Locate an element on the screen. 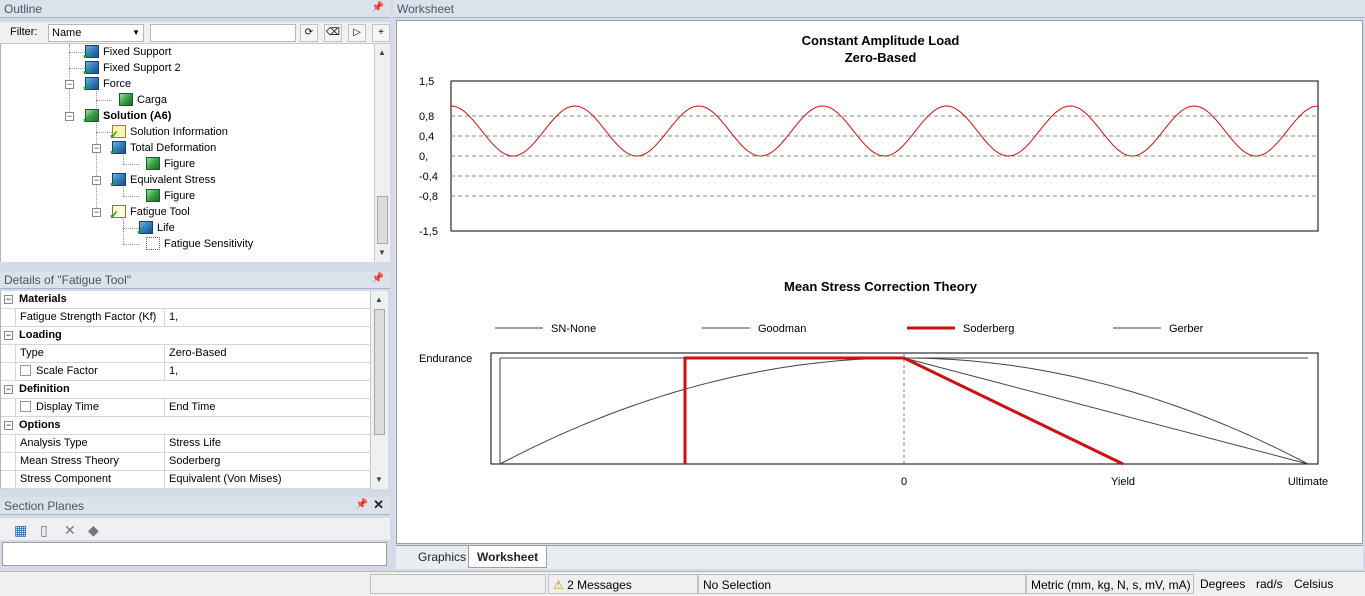  section-planes-title: Section Planes is located at coordinates (44, 506).